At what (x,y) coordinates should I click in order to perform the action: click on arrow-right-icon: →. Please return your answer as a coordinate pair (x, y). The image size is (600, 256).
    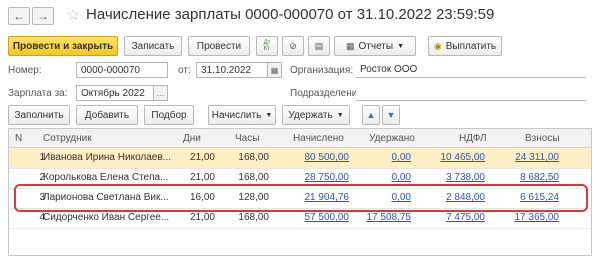
    Looking at the image, I should click on (43, 16).